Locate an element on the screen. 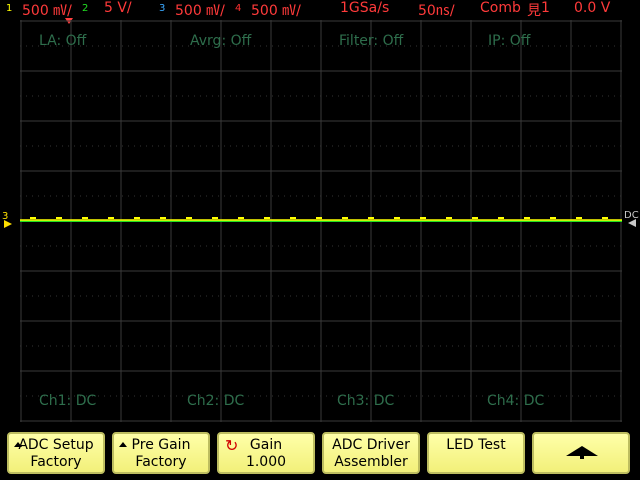 This screenshot has width=640, height=480. timebase: 50㎱/ is located at coordinates (436, 11).